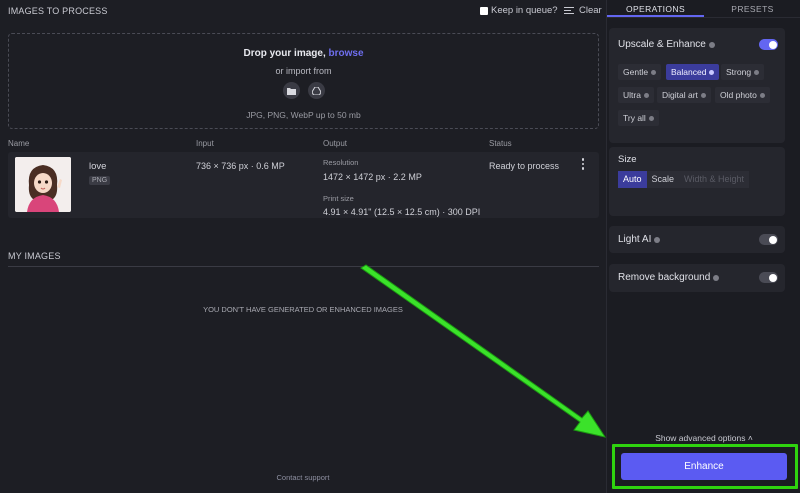 The width and height of the screenshot is (800, 493). I want to click on keep-in-queue-checkbox: Keep in queue?, so click(519, 10).